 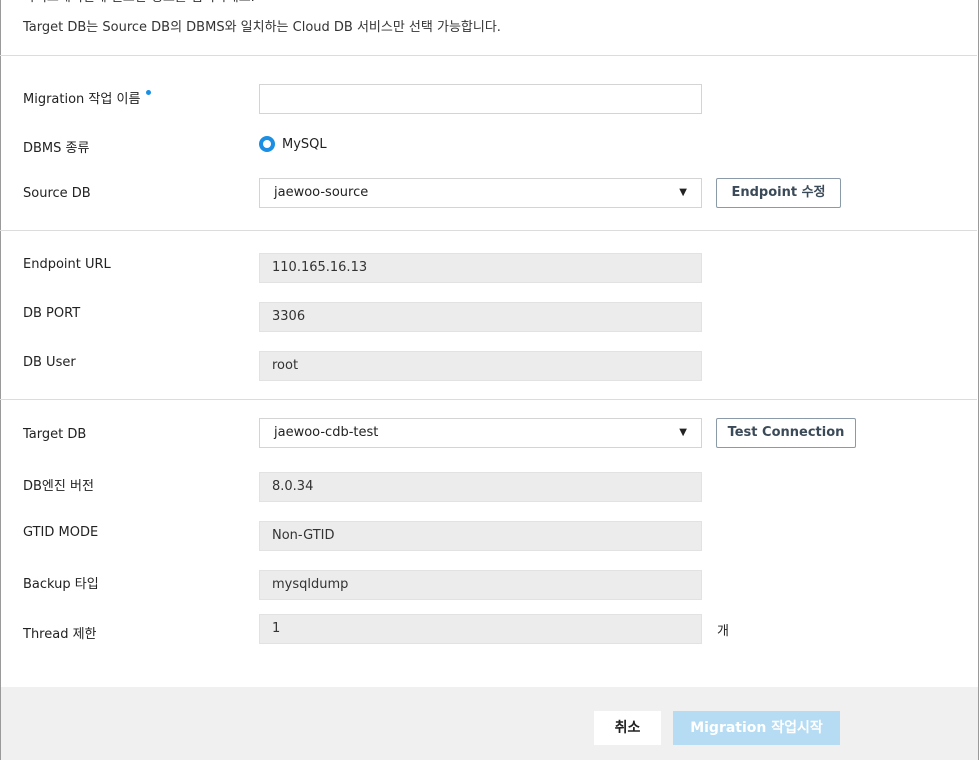 What do you see at coordinates (56, 148) in the screenshot?
I see `dbms-type-label: DBMS 종류` at bounding box center [56, 148].